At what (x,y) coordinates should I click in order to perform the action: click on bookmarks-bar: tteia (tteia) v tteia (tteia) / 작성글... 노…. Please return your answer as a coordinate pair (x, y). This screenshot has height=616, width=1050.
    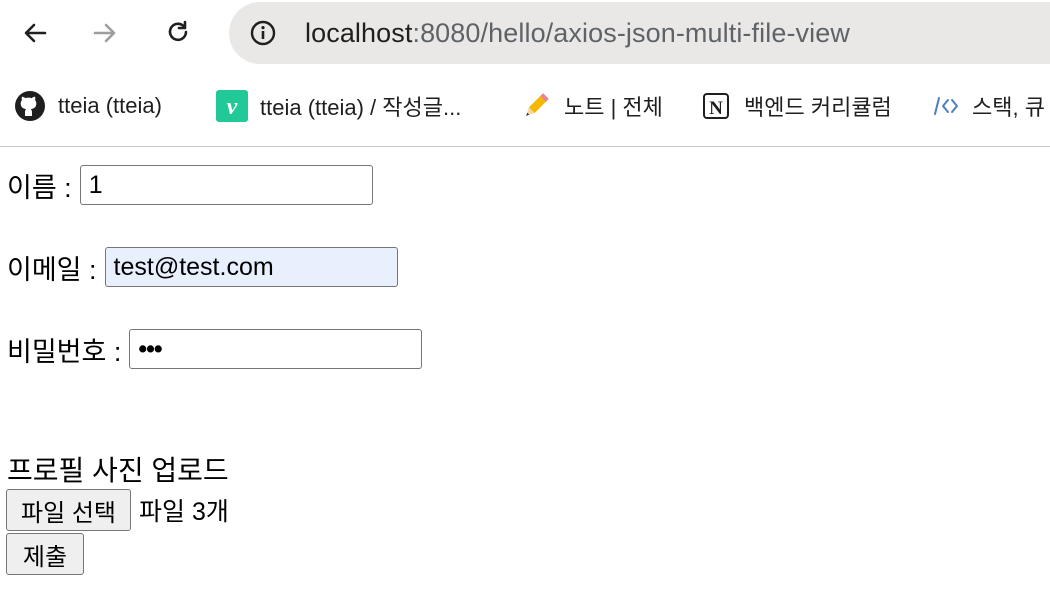
    Looking at the image, I should click on (525, 106).